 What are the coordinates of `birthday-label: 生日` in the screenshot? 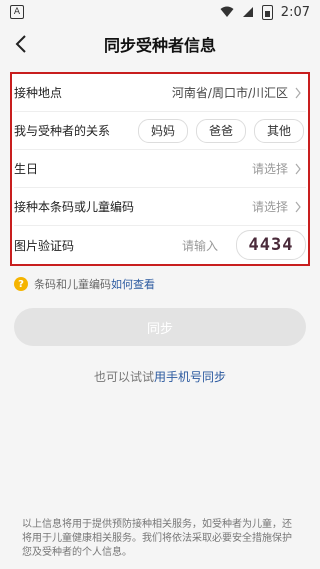 It's located at (26, 169).